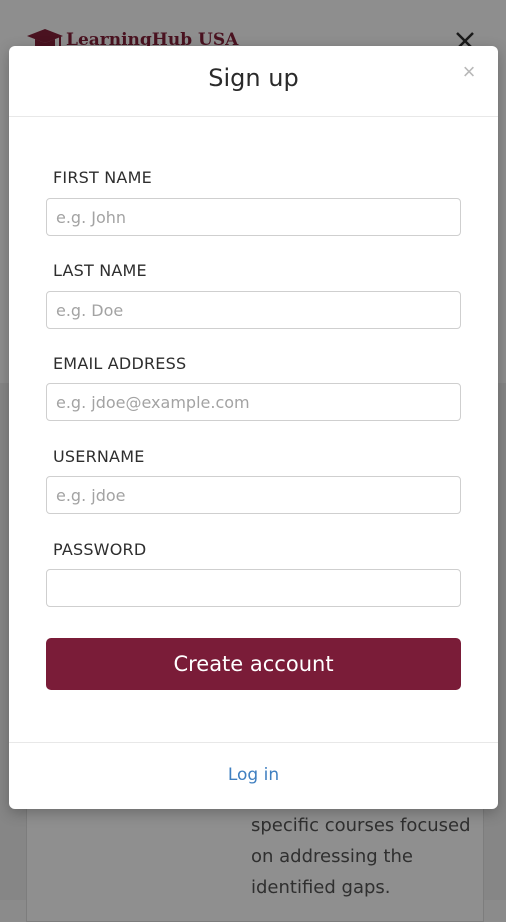 Image resolution: width=506 pixels, height=922 pixels. Describe the element at coordinates (253, 310) in the screenshot. I see `last-name-input` at that location.